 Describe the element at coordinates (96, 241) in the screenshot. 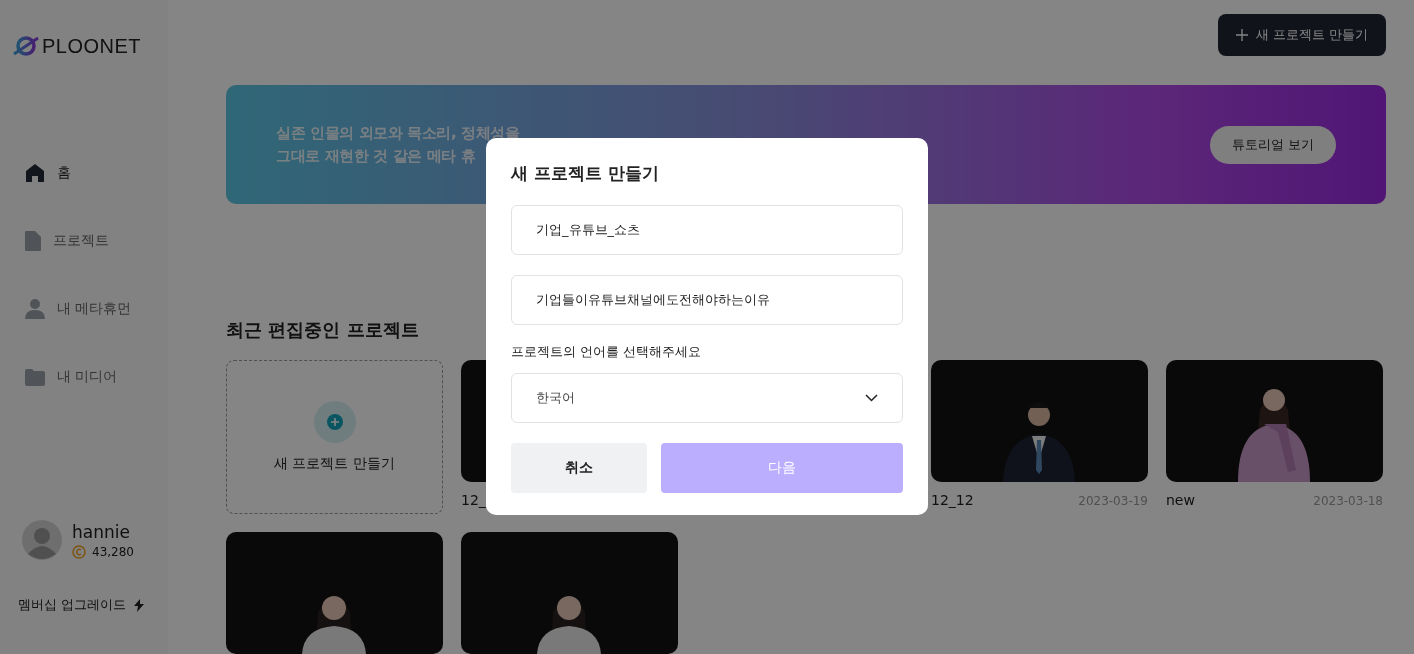

I see `nav-item: 프로젝트` at that location.